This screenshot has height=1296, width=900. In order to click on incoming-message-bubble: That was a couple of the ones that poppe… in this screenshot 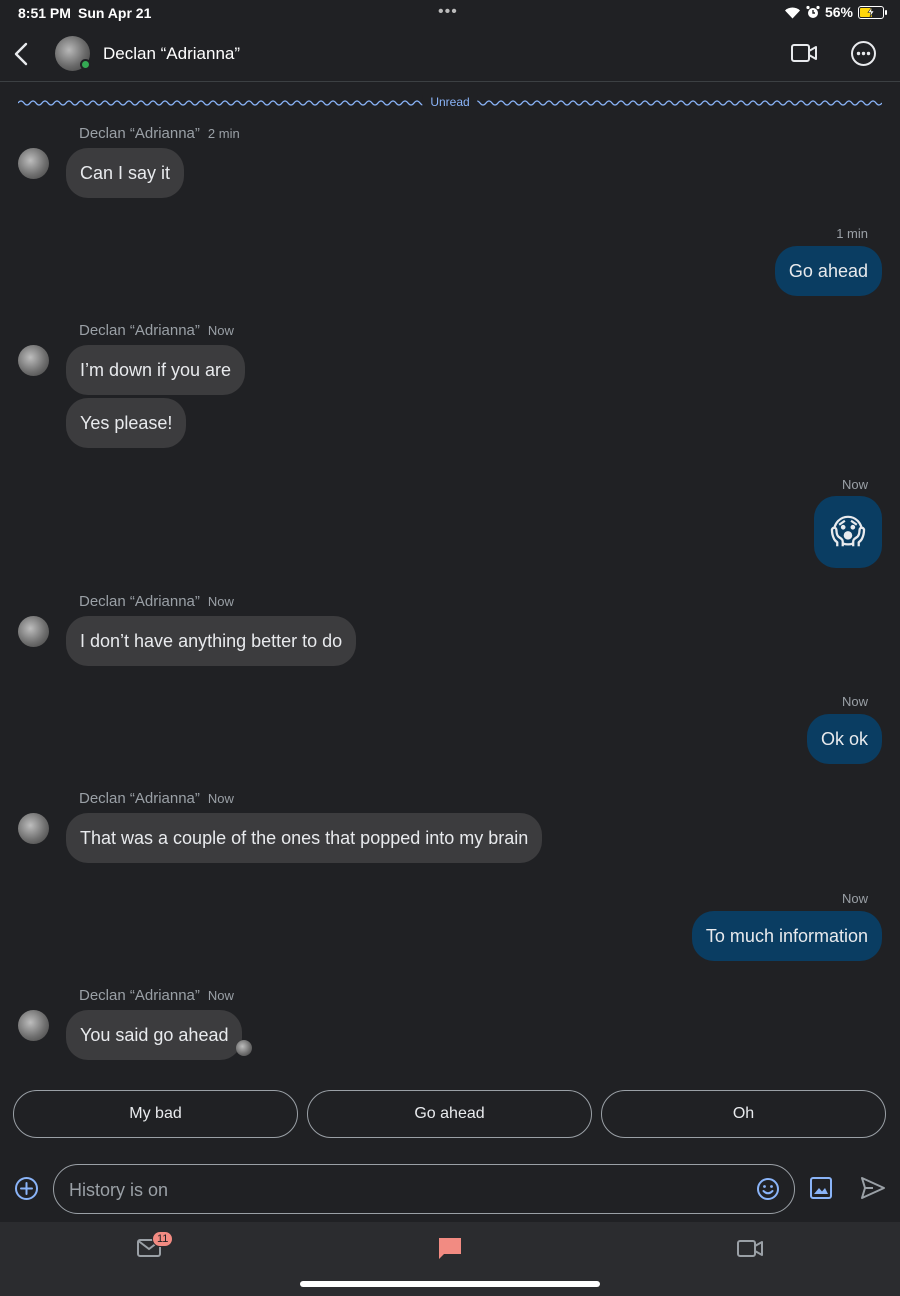, I will do `click(304, 838)`.